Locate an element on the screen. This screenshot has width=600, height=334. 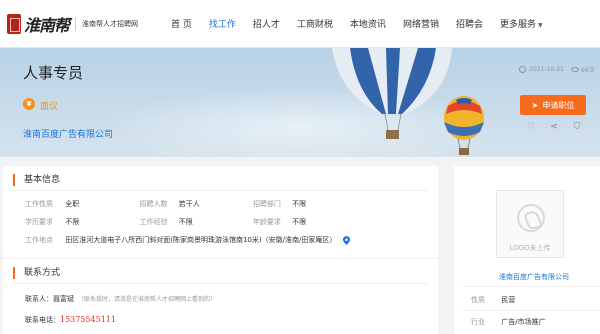
company-info-row: 性质 民营 is located at coordinates (493, 300).